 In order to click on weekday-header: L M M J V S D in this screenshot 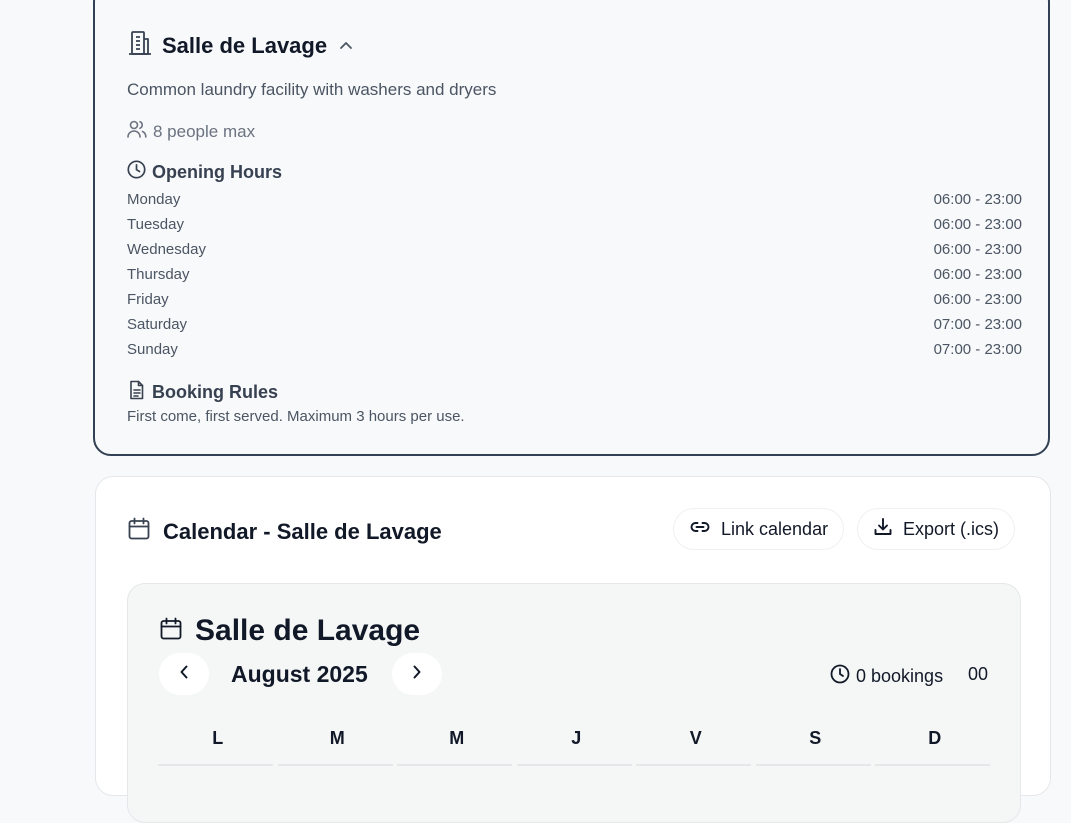, I will do `click(576, 738)`.